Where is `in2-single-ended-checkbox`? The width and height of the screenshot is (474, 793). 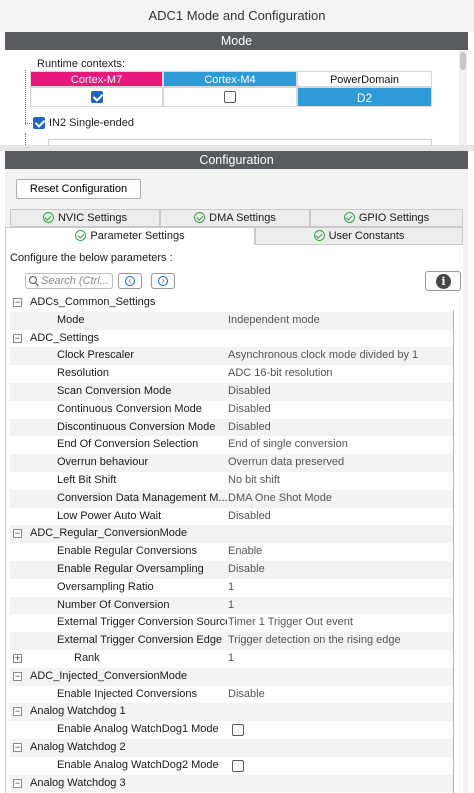 in2-single-ended-checkbox is located at coordinates (39, 123).